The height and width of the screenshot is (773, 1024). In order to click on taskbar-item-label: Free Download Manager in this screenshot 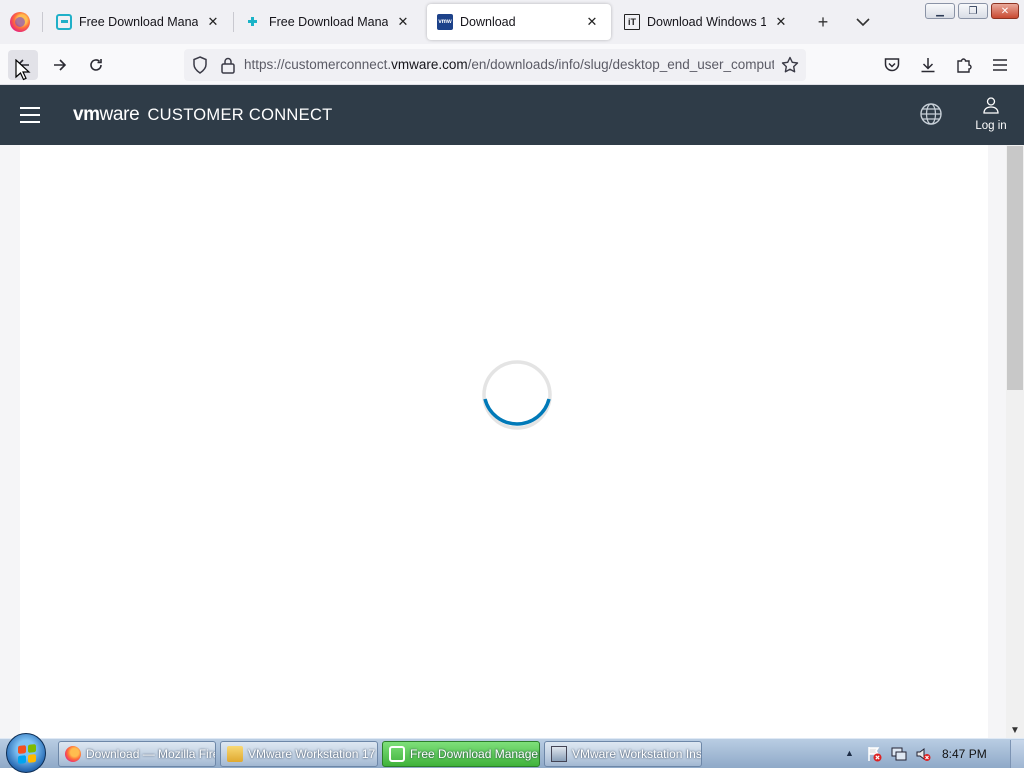, I will do `click(475, 754)`.